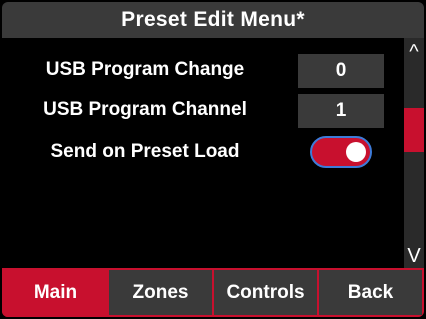 This screenshot has width=426, height=319. What do you see at coordinates (414, 153) in the screenshot?
I see `scrollbar: ^ V` at bounding box center [414, 153].